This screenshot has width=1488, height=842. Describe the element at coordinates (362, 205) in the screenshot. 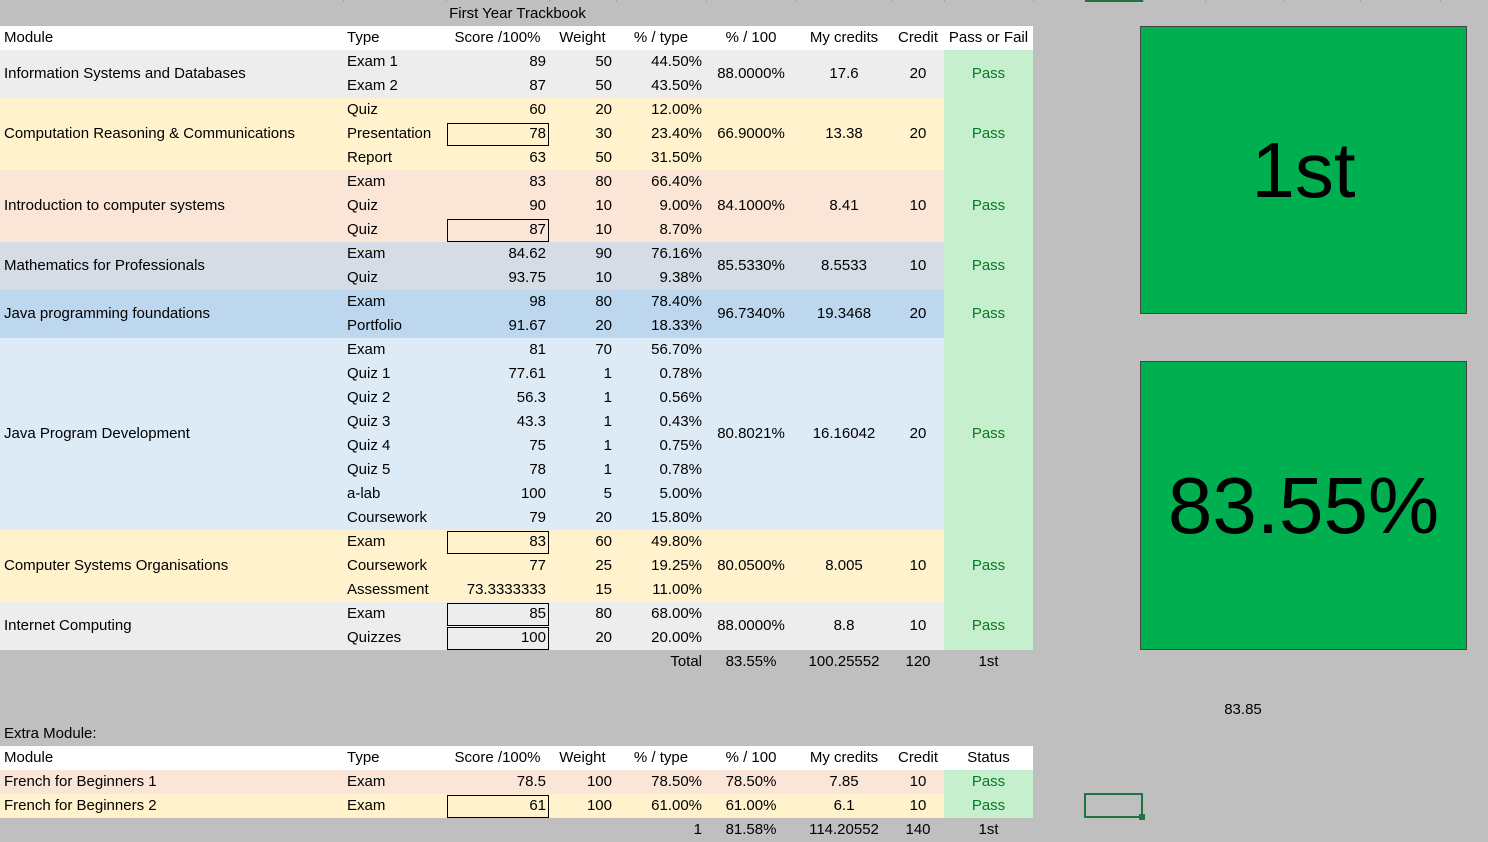

I see `assessment-type: Quiz` at that location.